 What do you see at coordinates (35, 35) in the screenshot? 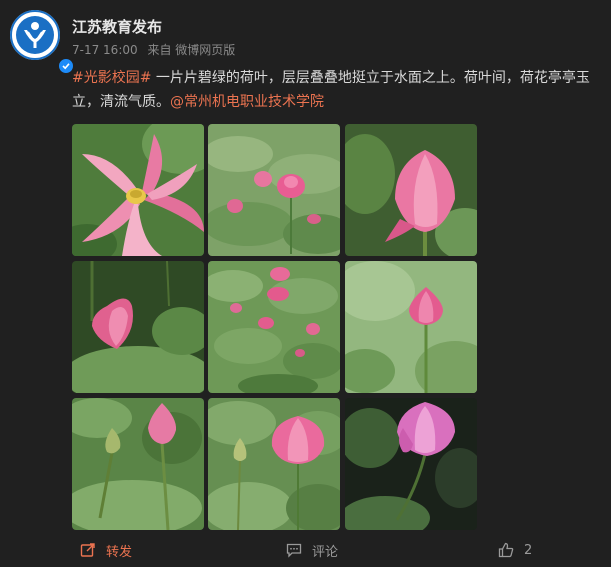
I see `avatar-logo-icon` at bounding box center [35, 35].